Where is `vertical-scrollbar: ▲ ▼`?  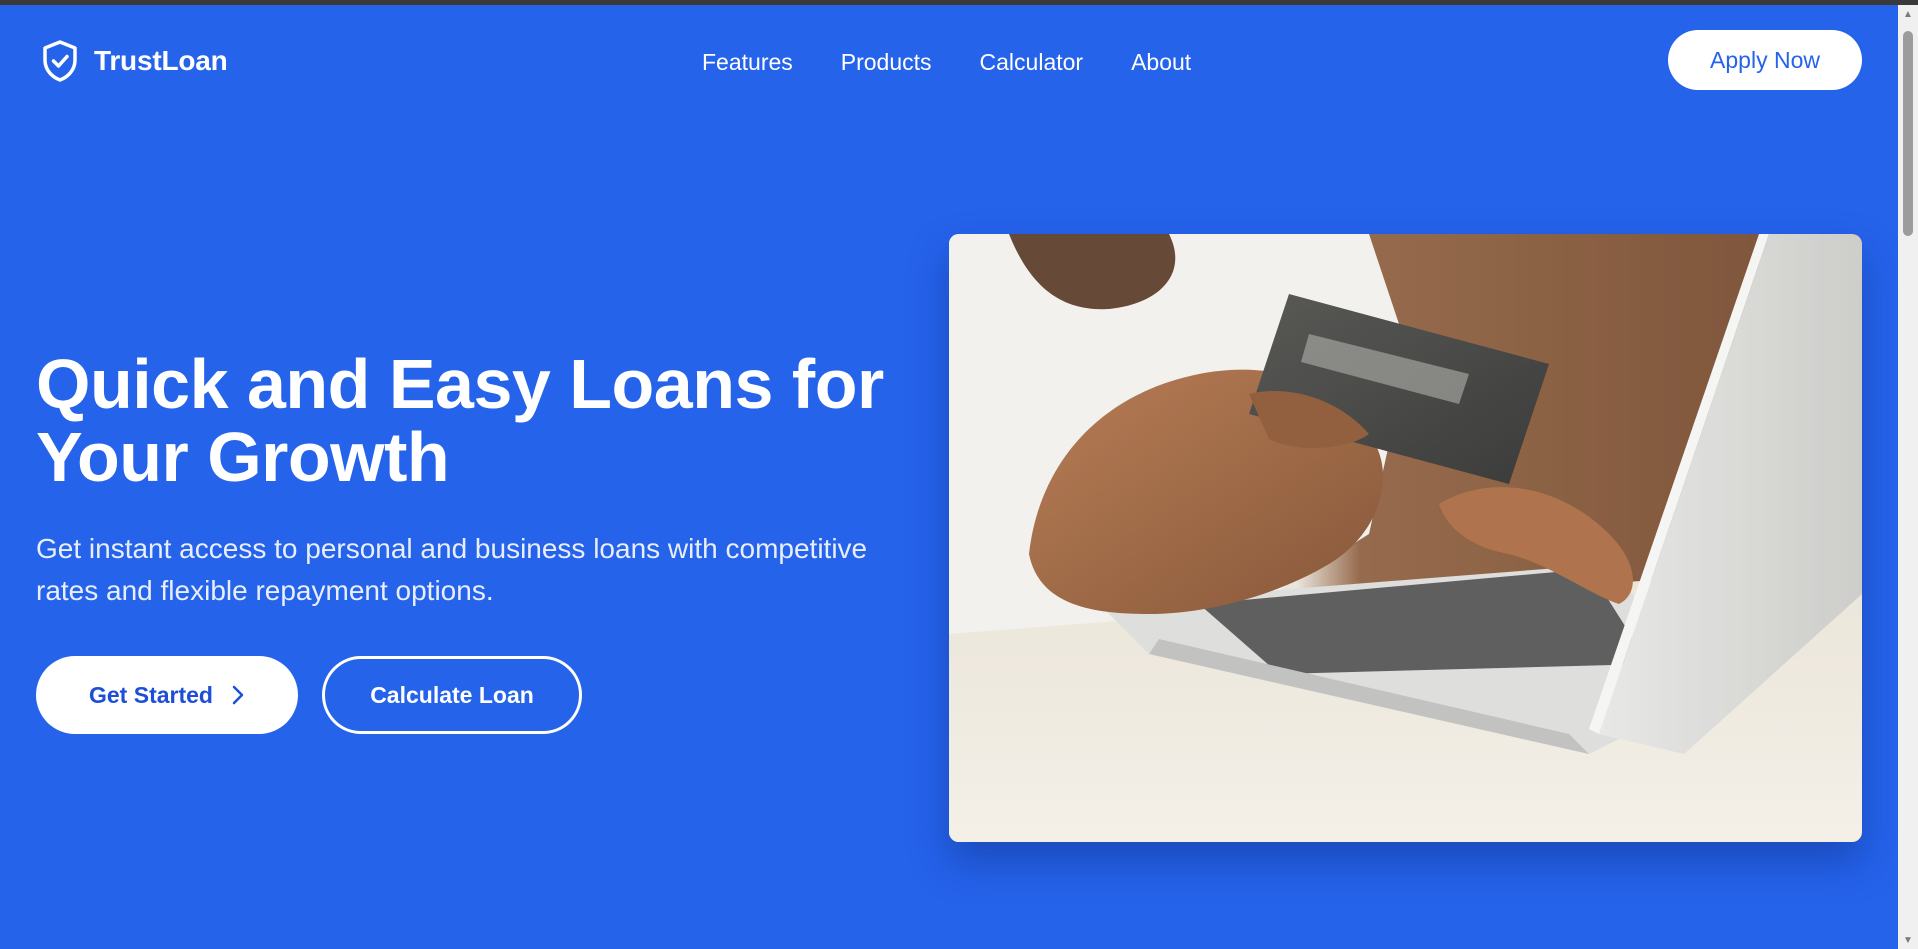 vertical-scrollbar: ▲ ▼ is located at coordinates (1908, 477).